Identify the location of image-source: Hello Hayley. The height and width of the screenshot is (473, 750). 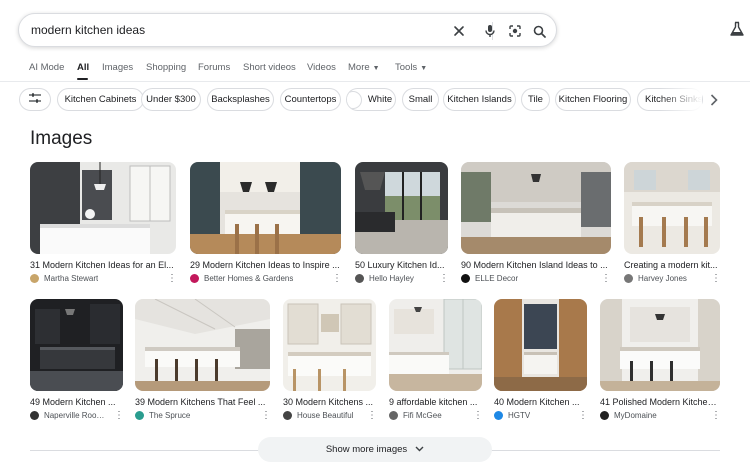
(392, 278).